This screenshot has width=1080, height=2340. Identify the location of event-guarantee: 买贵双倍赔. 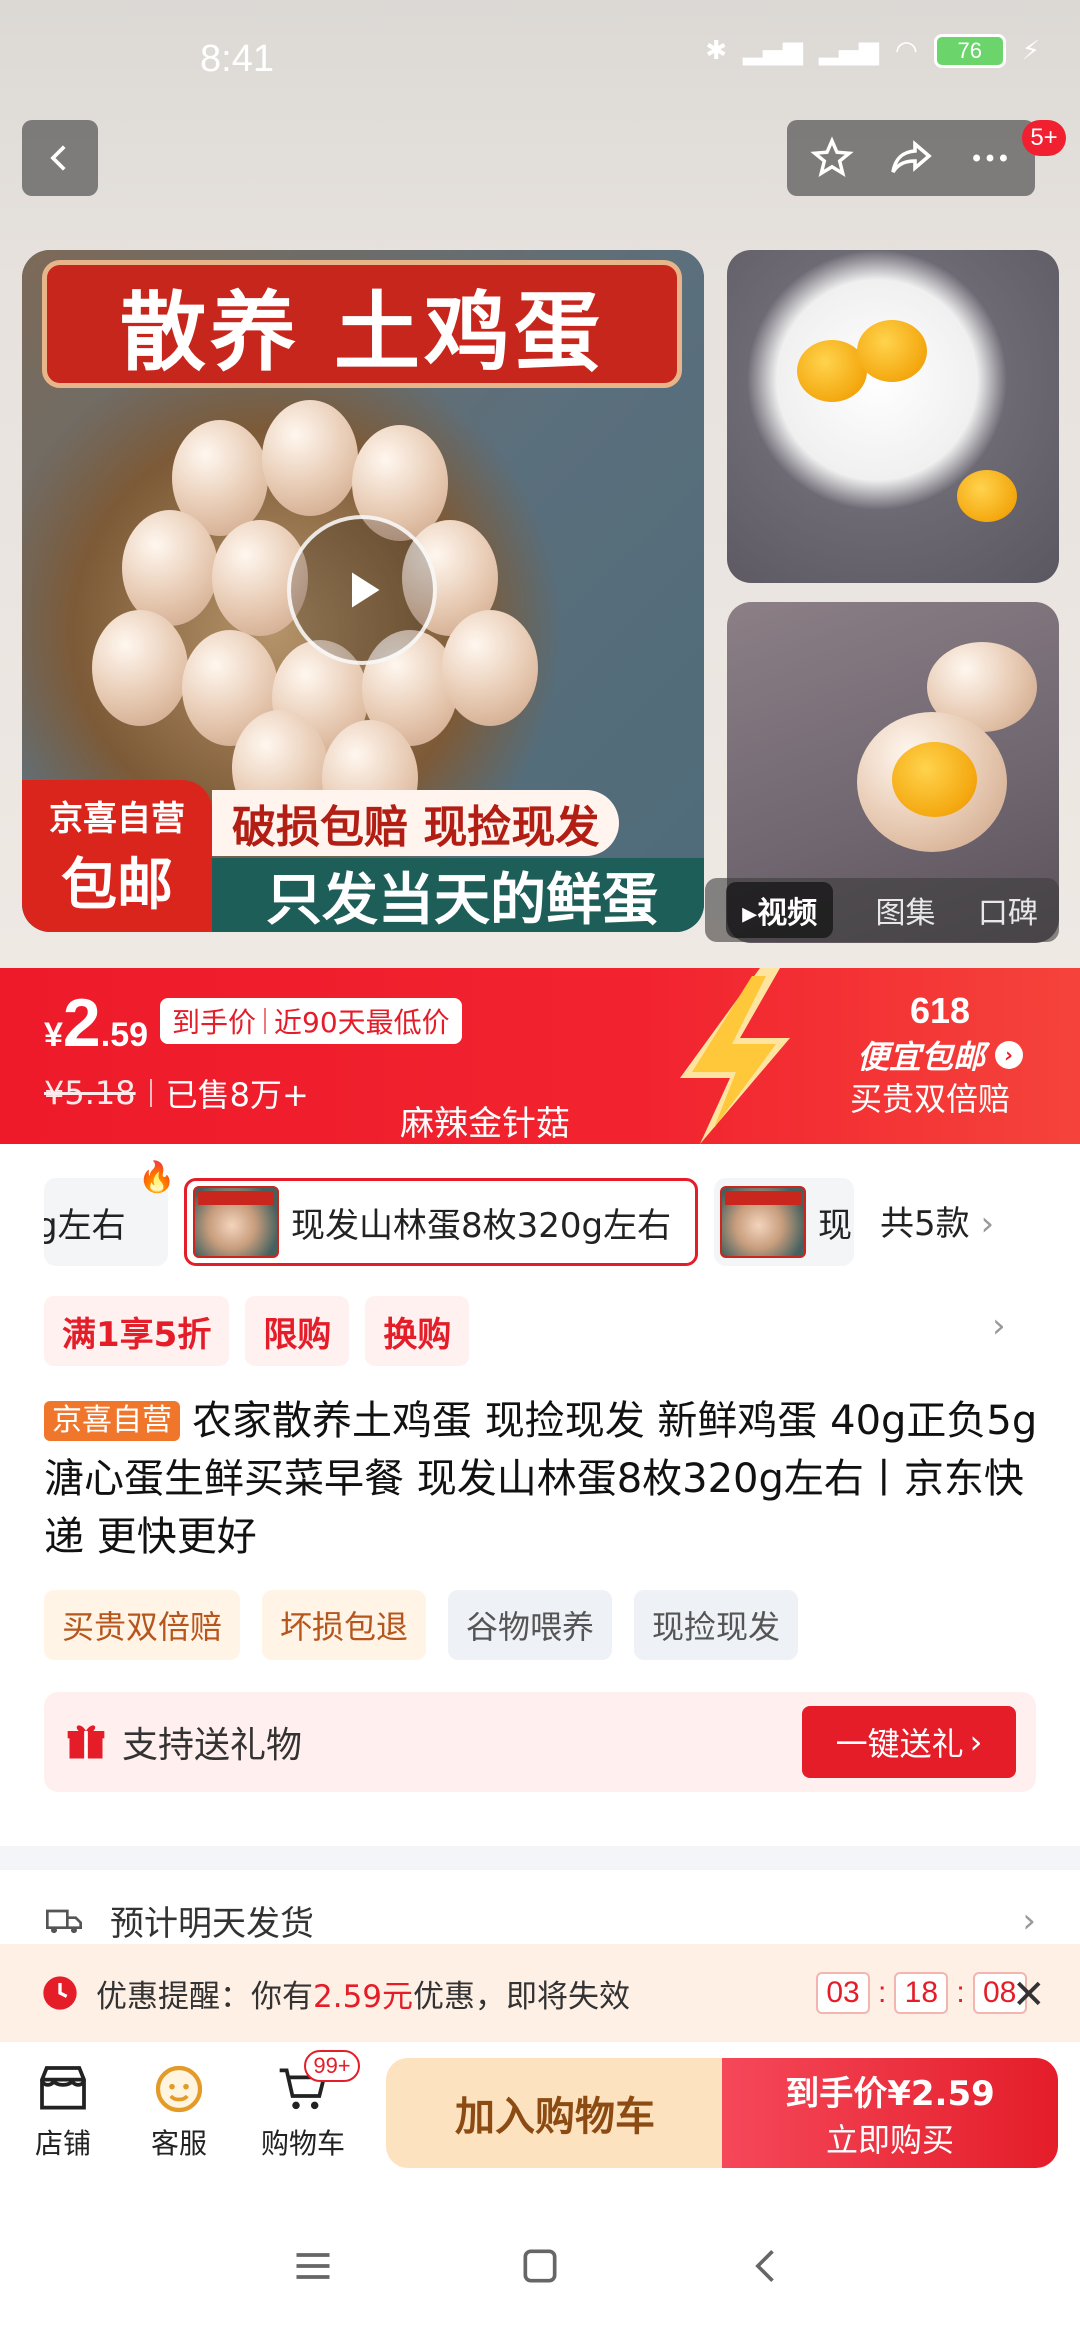
(930, 1099).